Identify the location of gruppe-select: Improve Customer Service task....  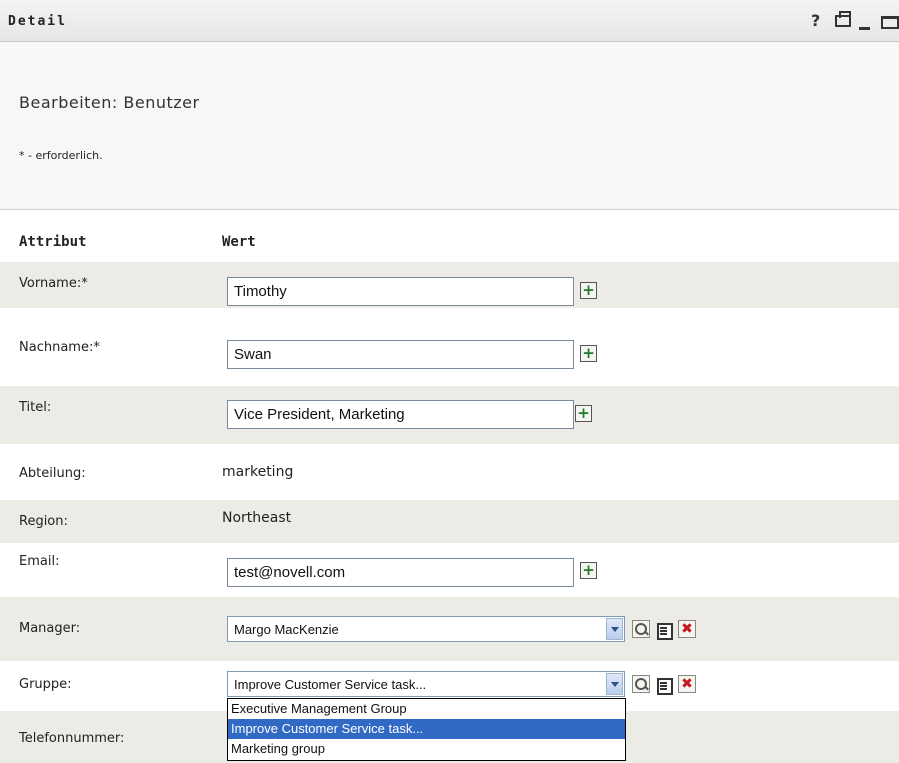
(426, 684).